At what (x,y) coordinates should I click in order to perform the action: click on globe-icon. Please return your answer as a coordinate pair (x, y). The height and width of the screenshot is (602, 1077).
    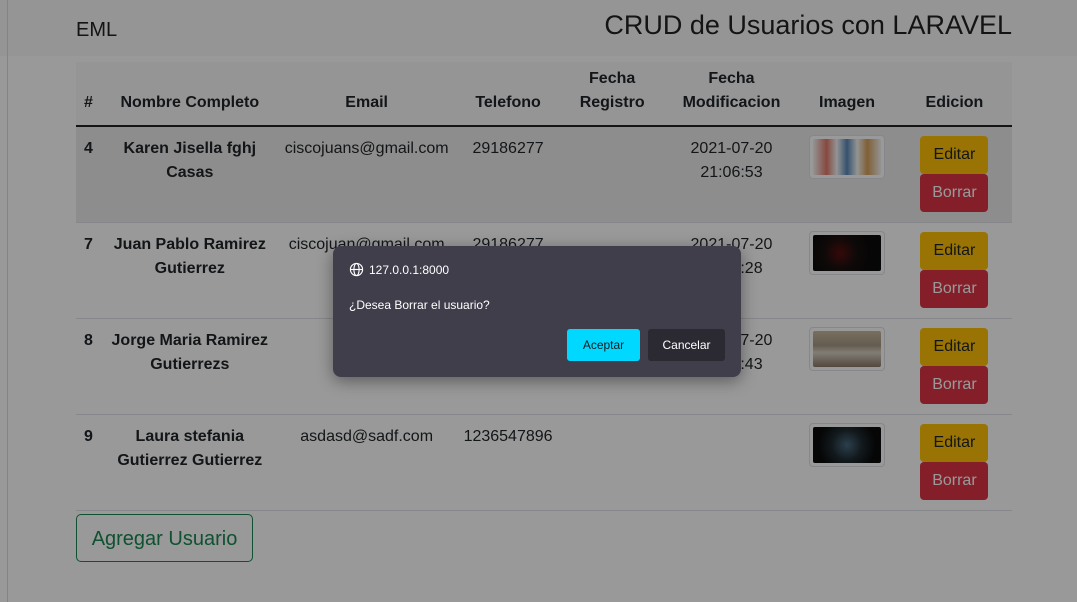
    Looking at the image, I should click on (356, 269).